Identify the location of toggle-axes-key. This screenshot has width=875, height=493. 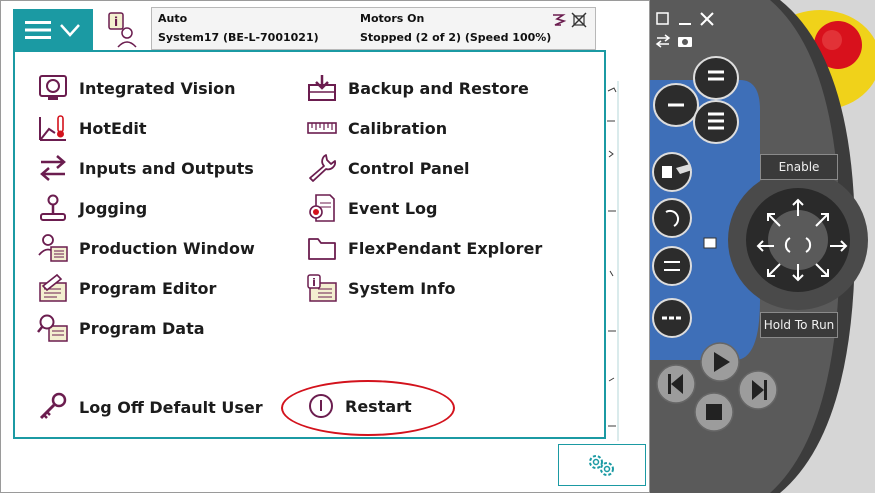
(672, 266).